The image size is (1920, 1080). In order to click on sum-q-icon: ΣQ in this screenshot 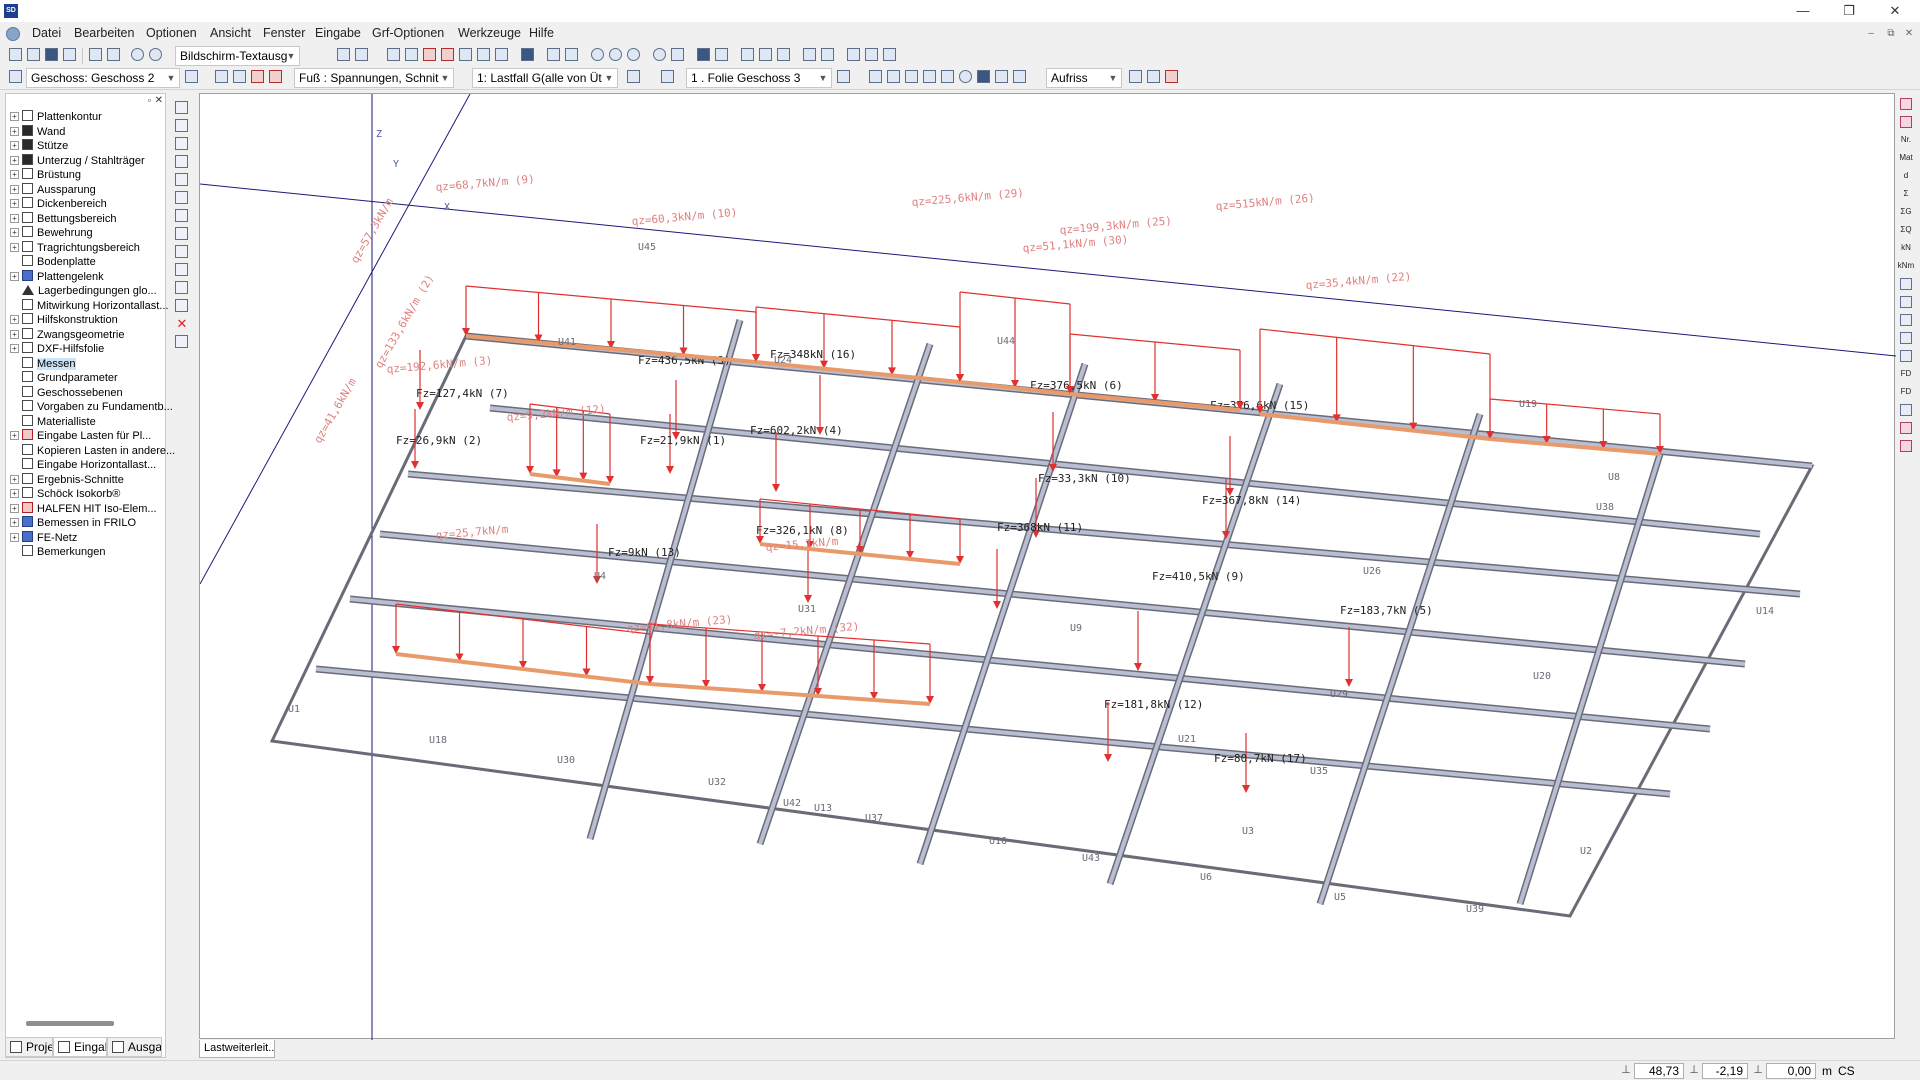, I will do `click(1906, 230)`.